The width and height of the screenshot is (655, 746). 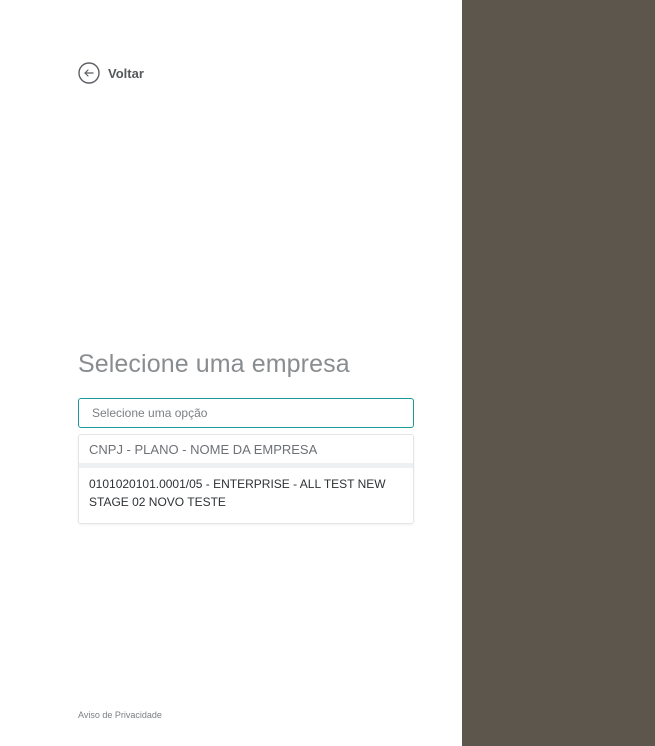 What do you see at coordinates (214, 364) in the screenshot?
I see `page-title: Selecione uma empresa` at bounding box center [214, 364].